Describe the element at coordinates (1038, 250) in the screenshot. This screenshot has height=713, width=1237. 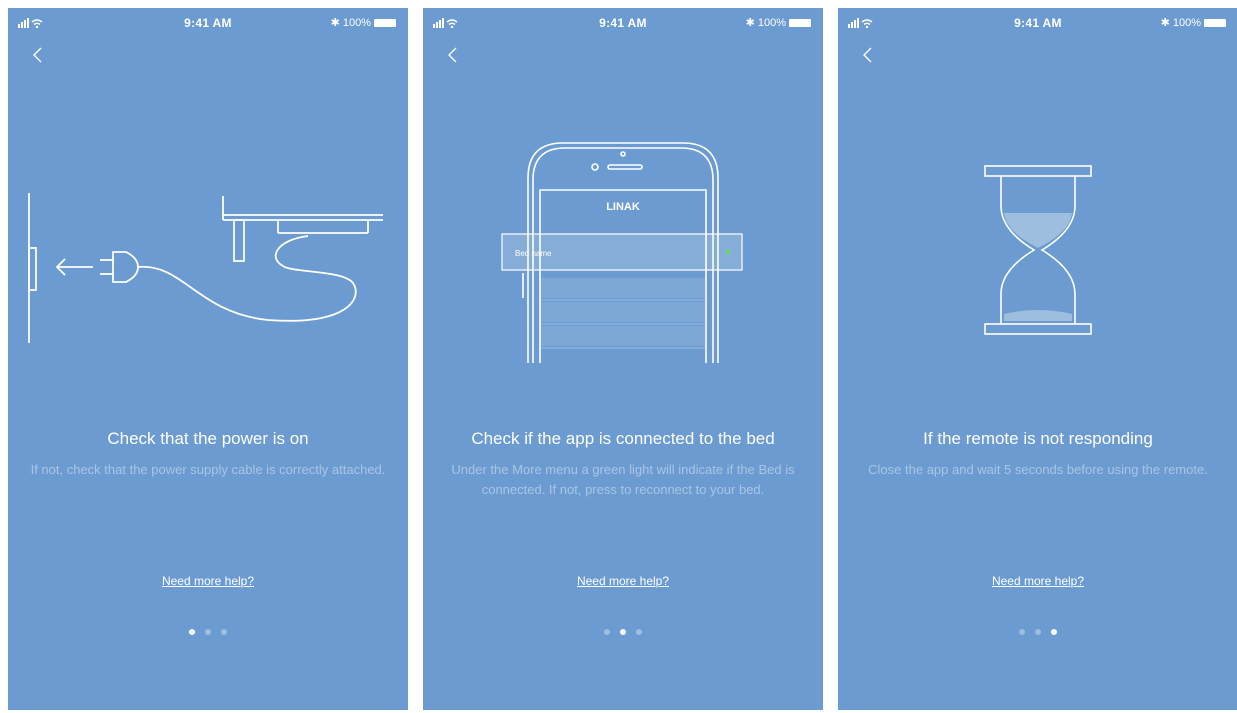
I see `hourglass-illustration` at that location.